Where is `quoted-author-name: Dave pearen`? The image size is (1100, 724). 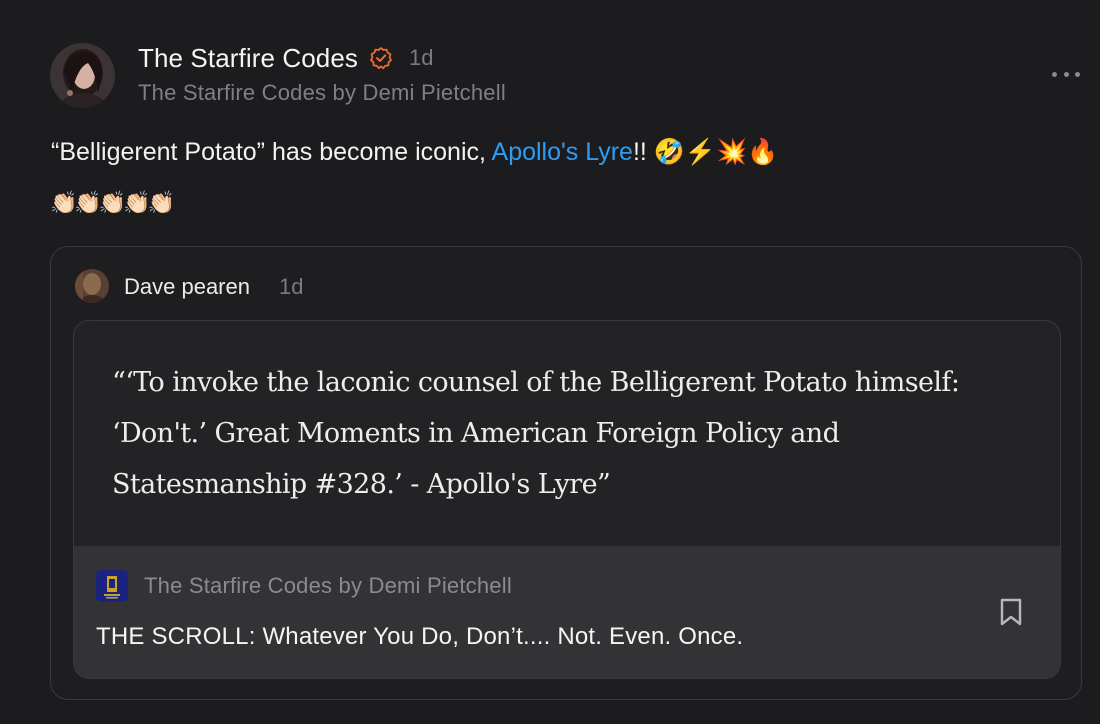 quoted-author-name: Dave pearen is located at coordinates (187, 287).